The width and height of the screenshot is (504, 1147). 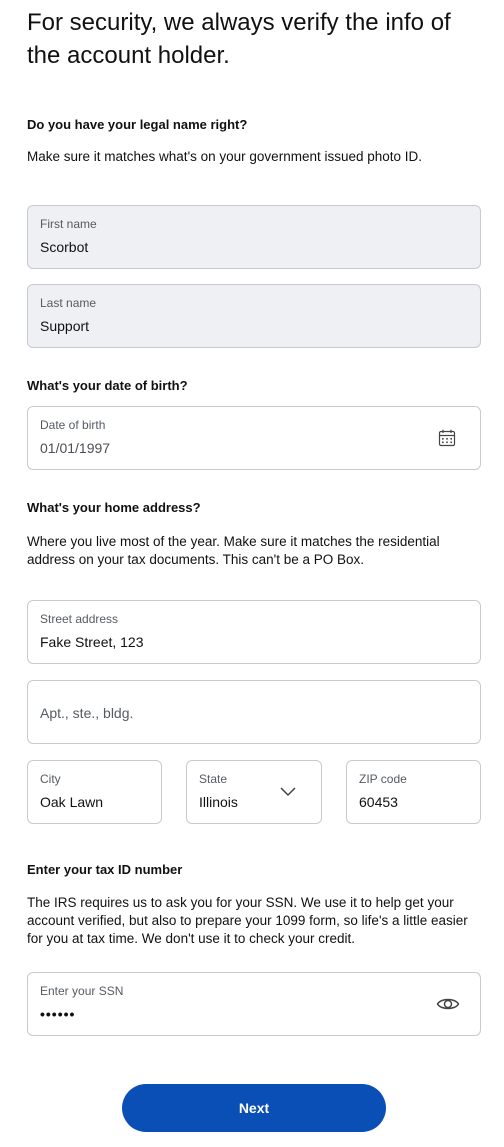 I want to click on dob-heading: What's your date of birth?, so click(x=107, y=385).